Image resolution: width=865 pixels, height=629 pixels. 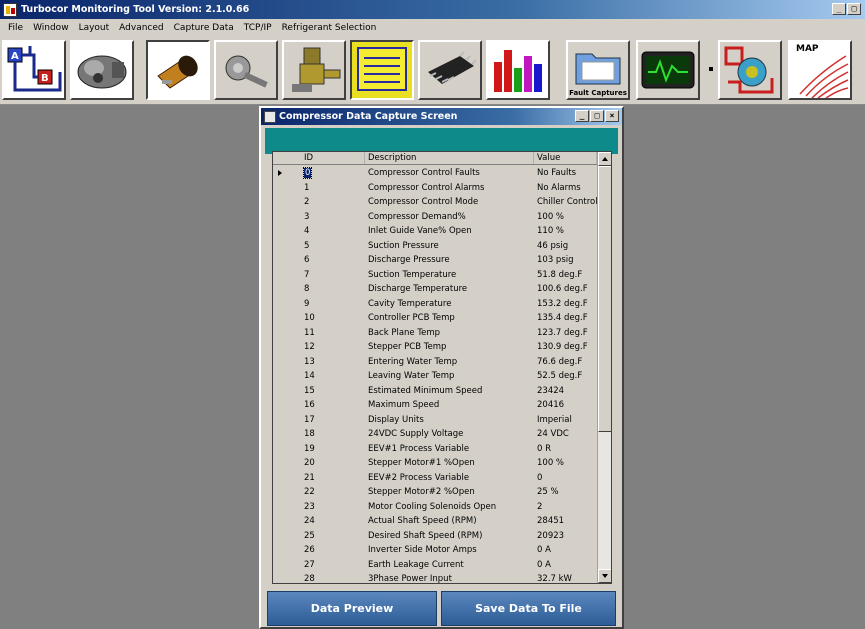 I want to click on cell-id: 14, so click(x=333, y=376).